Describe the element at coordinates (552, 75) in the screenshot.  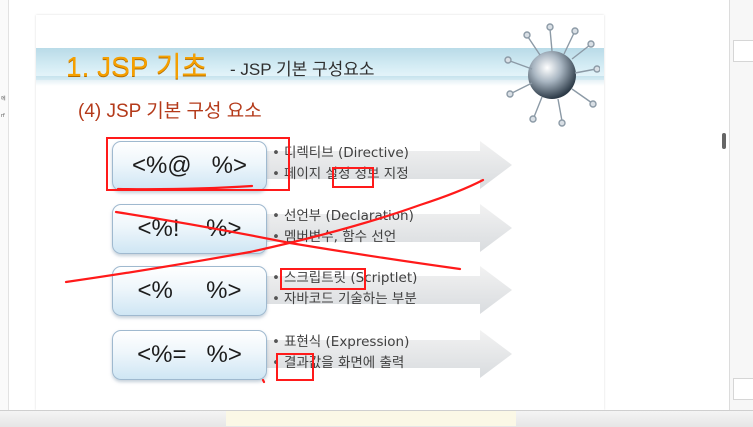
I see `globe-icon` at that location.